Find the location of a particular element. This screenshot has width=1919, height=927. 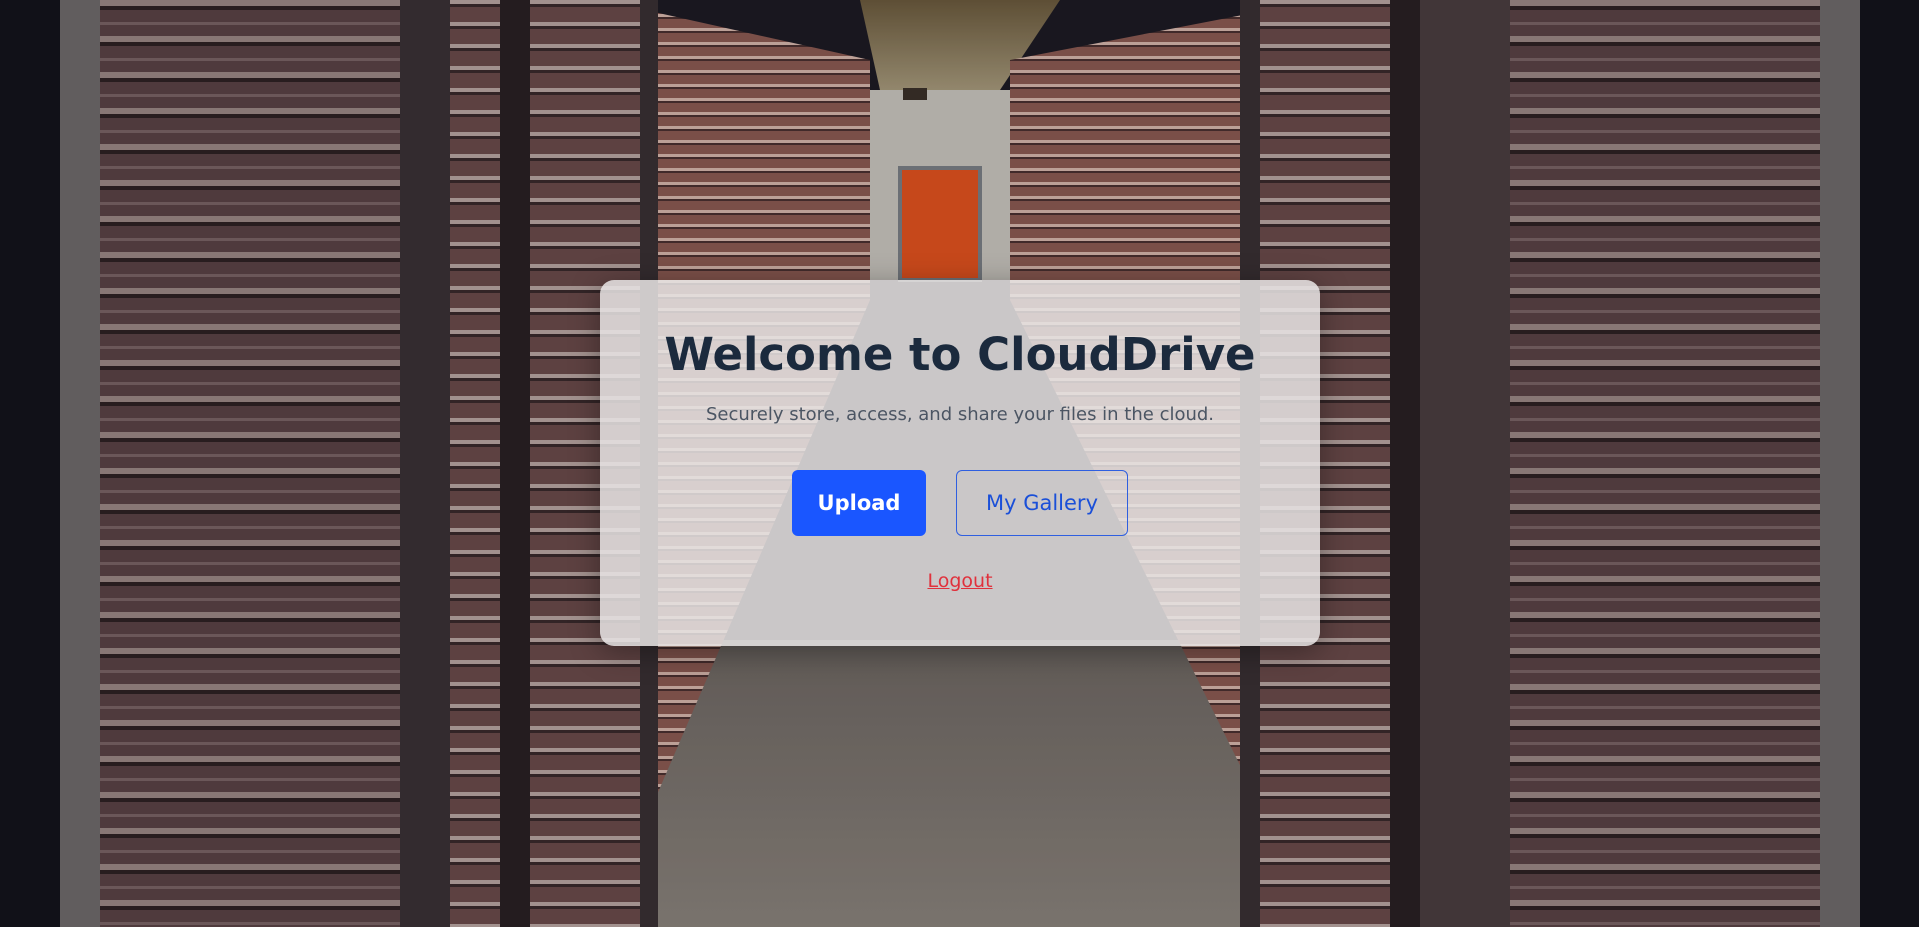

my-gallery-button: My Gallery is located at coordinates (1042, 503).